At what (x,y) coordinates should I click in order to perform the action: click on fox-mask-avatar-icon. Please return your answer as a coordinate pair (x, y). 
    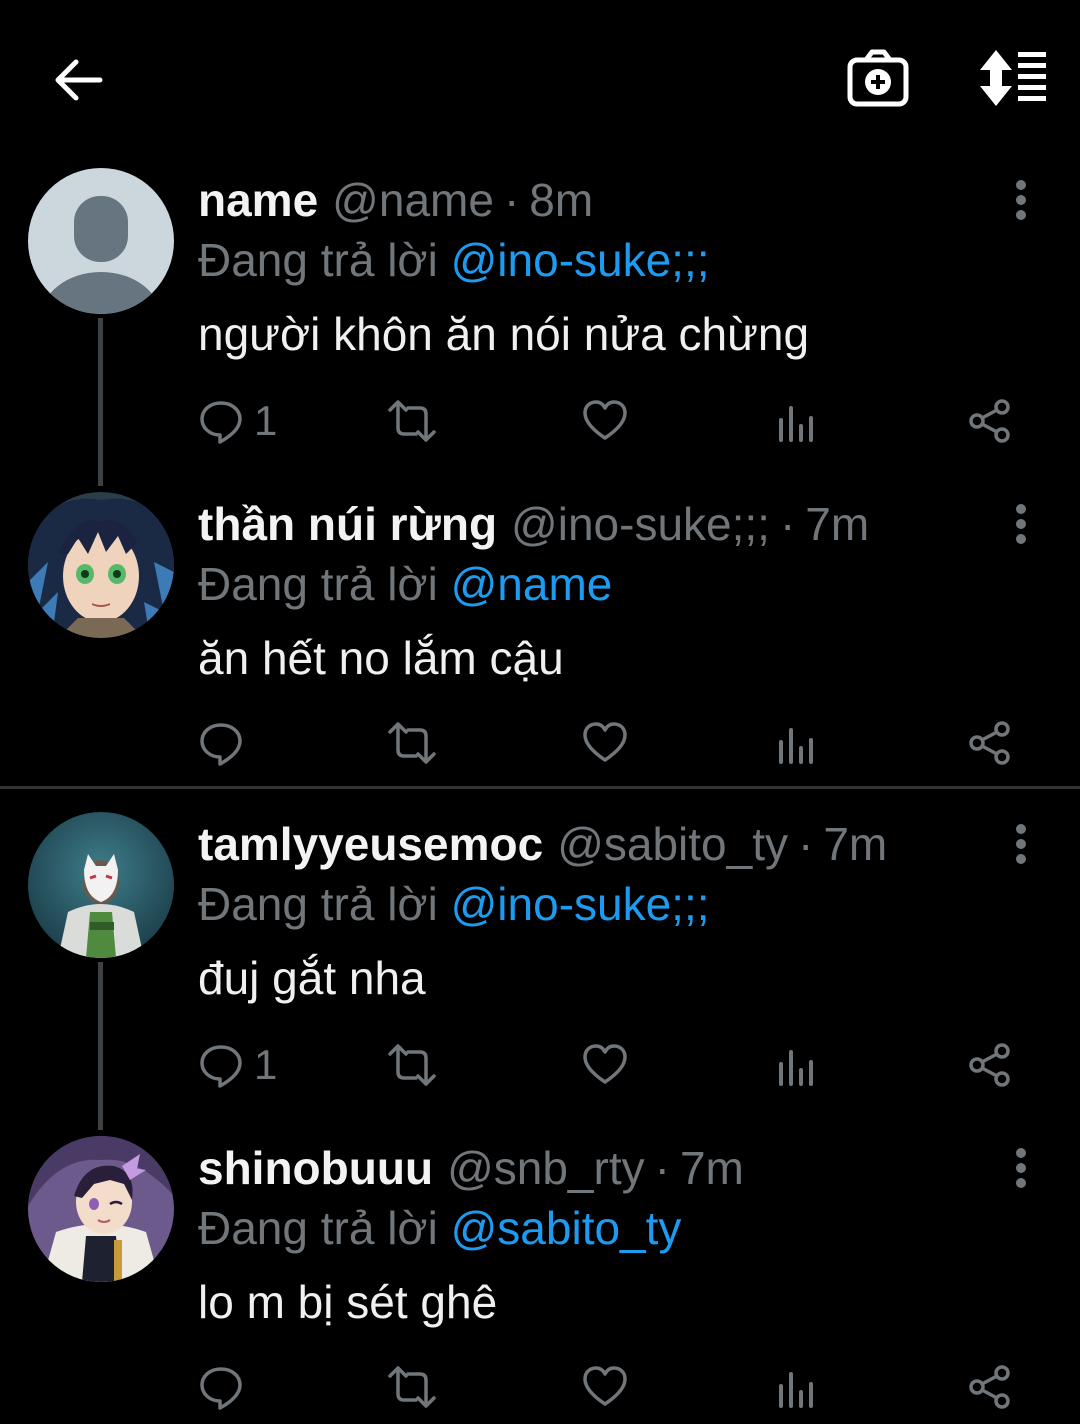
    Looking at the image, I should click on (101, 885).